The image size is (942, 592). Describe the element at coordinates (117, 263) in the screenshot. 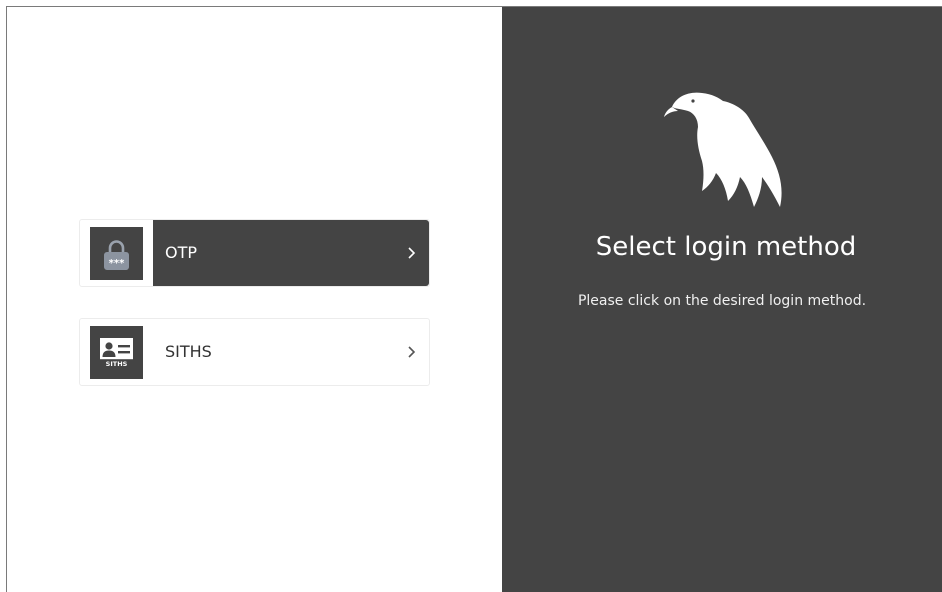

I see `otp-icon-text: ***` at that location.